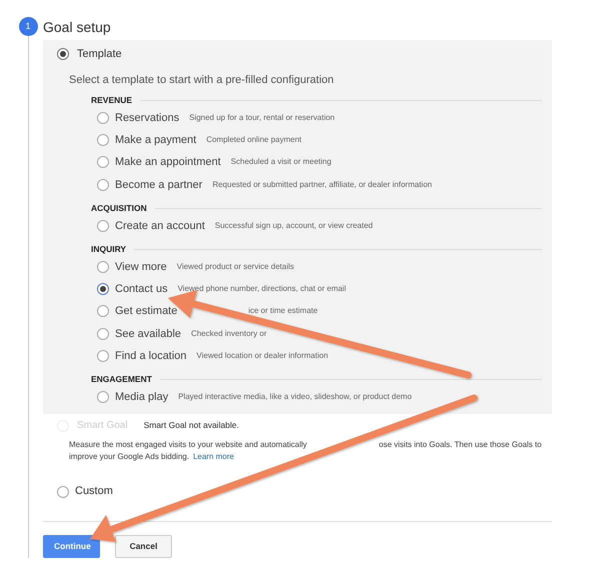 This screenshot has width=600, height=575. I want to click on description-text: Select a template to start with a pre-filled configuration, so click(202, 80).